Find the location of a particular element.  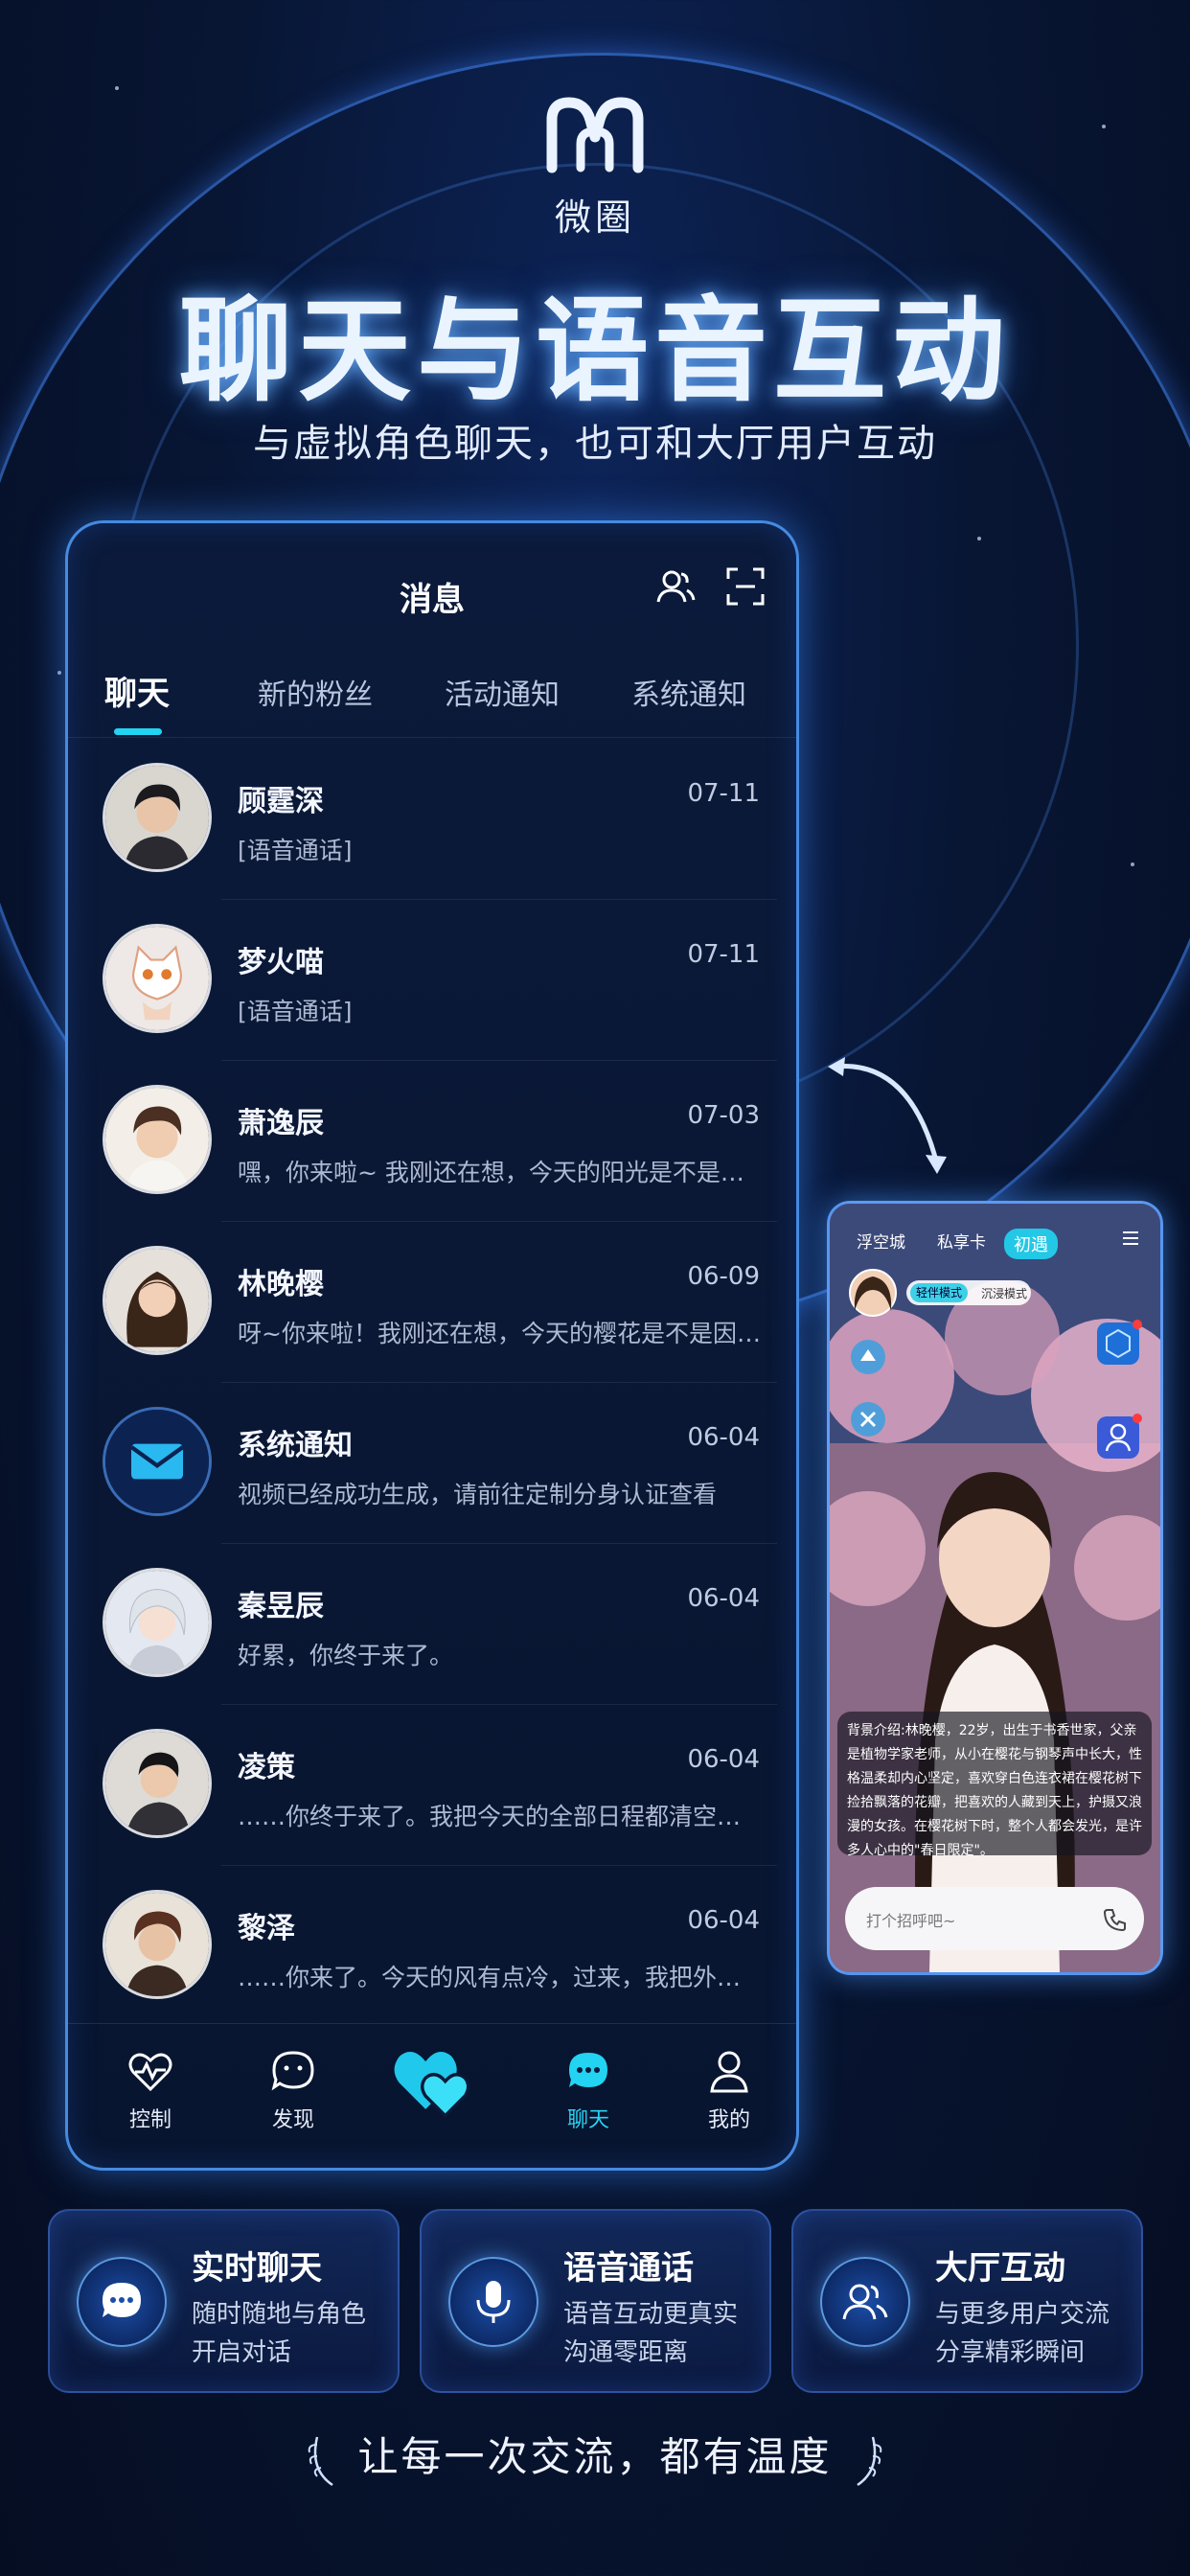

page-headline: 聊天与语音互动 is located at coordinates (594, 350).